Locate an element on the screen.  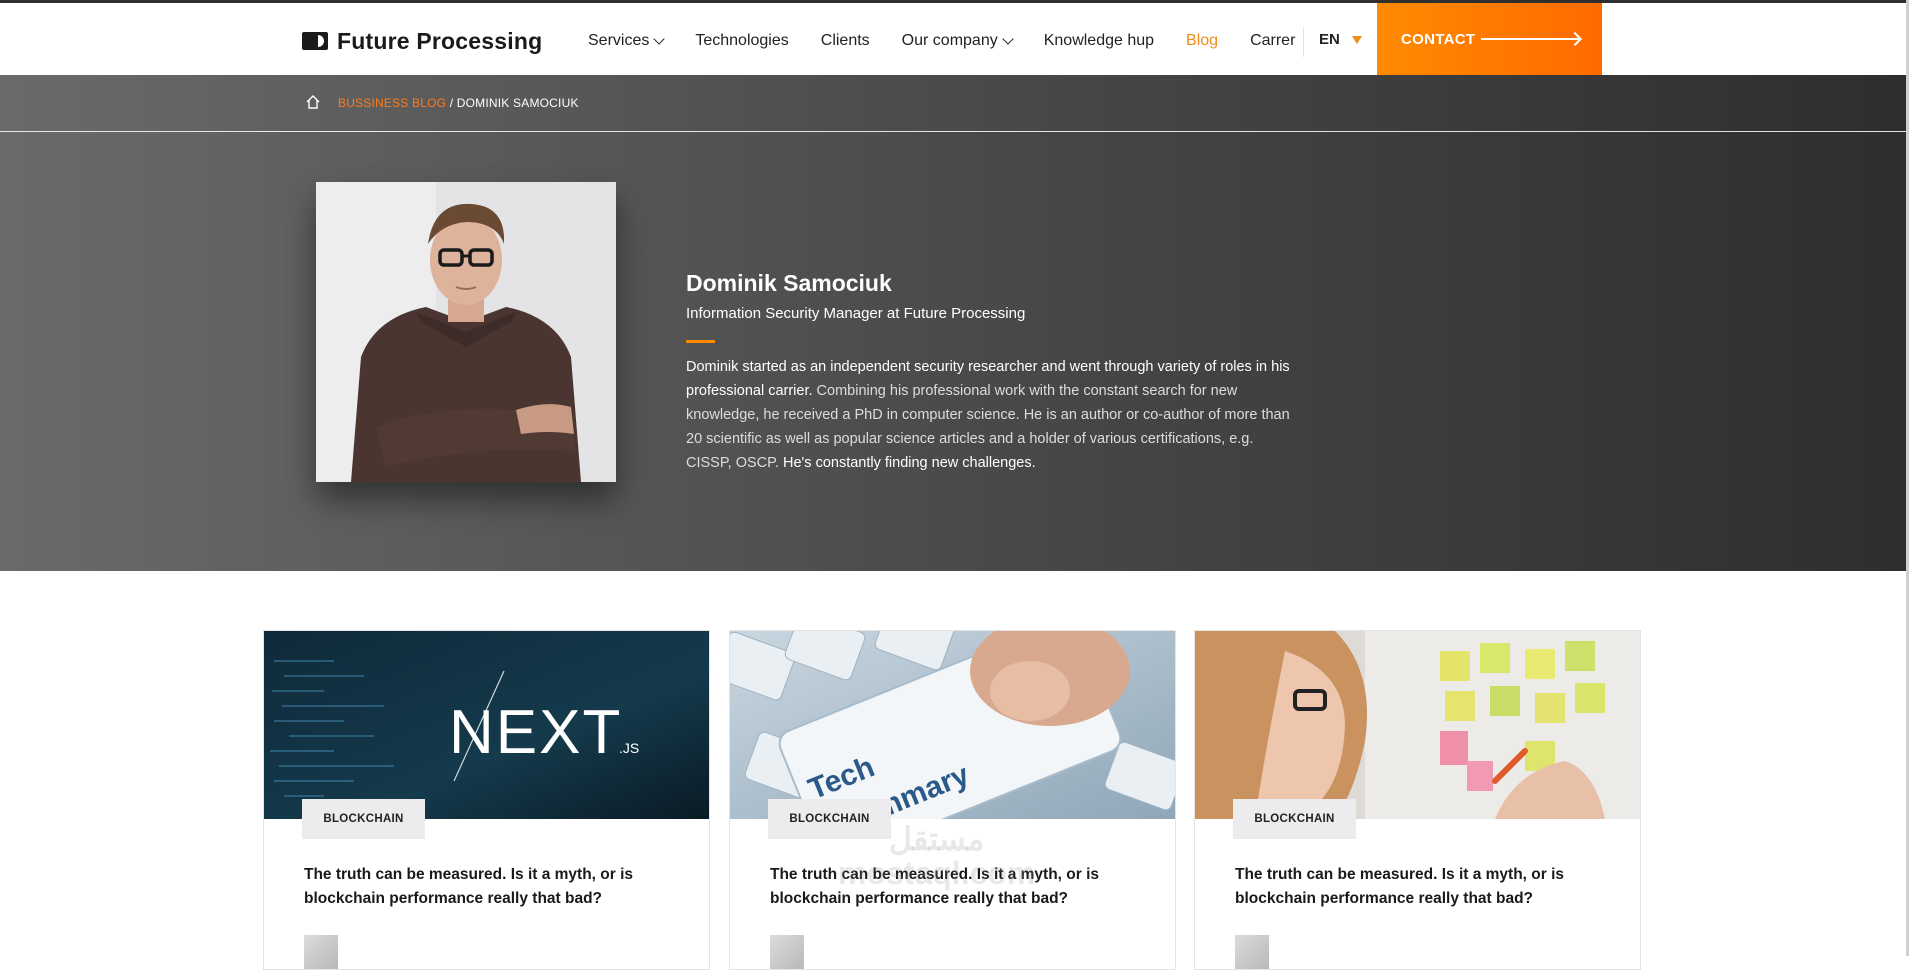
nav-label: Knowledge hup is located at coordinates (1099, 40).